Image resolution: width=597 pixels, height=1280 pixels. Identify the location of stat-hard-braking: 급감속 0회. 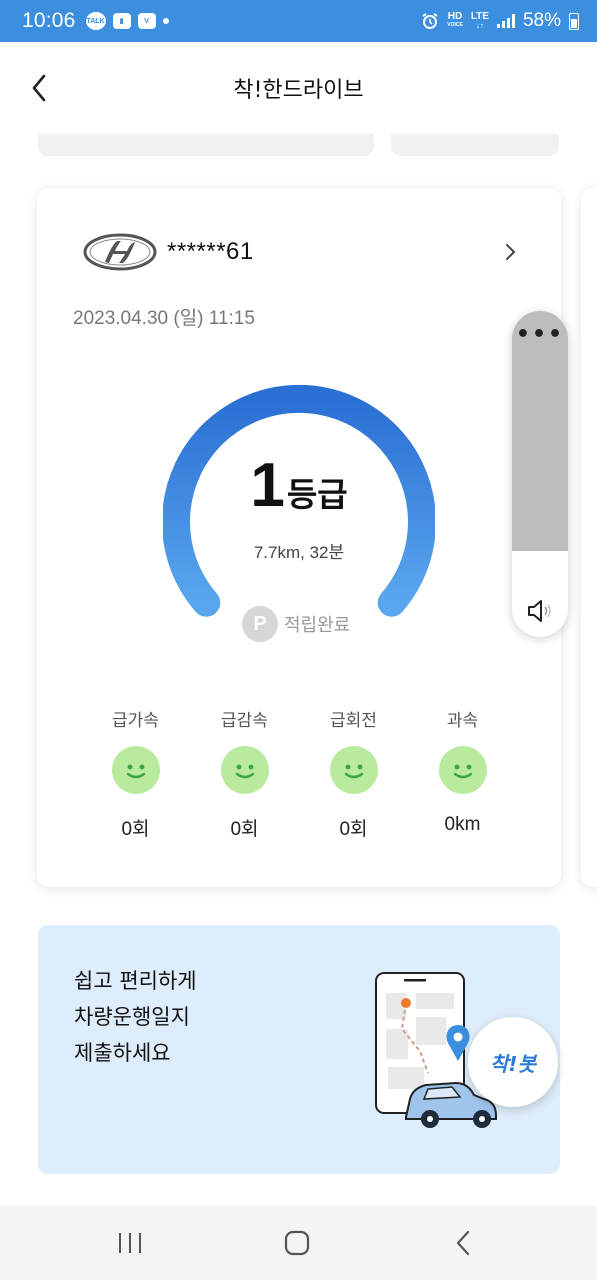
(244, 773).